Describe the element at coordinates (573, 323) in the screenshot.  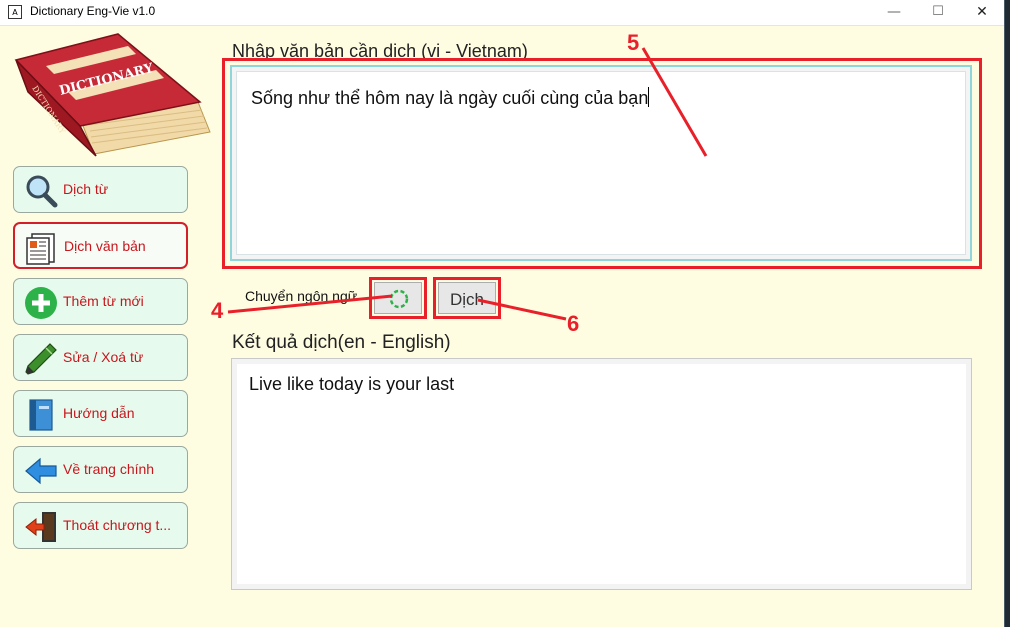
I see `annotation-number-6: 6` at that location.